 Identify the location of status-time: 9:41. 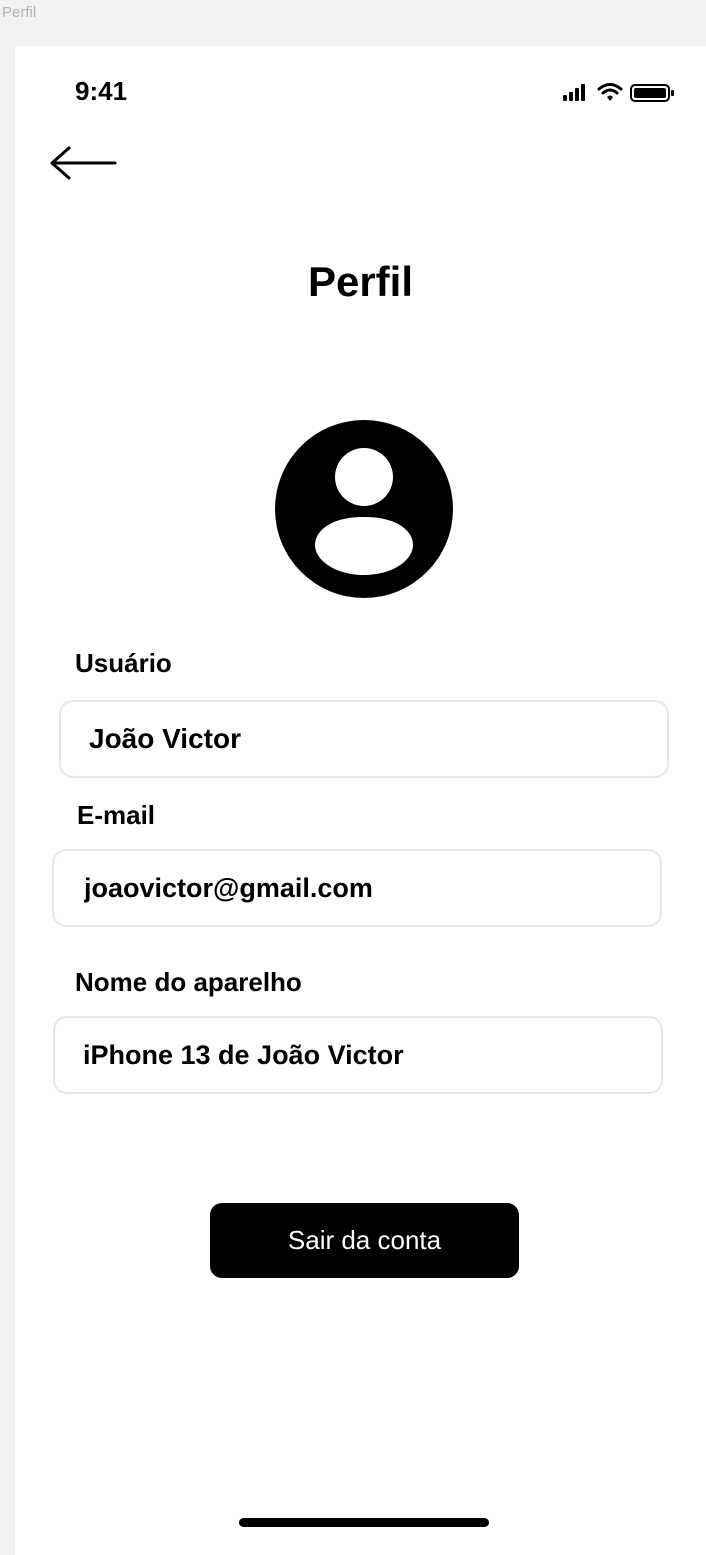
(101, 91).